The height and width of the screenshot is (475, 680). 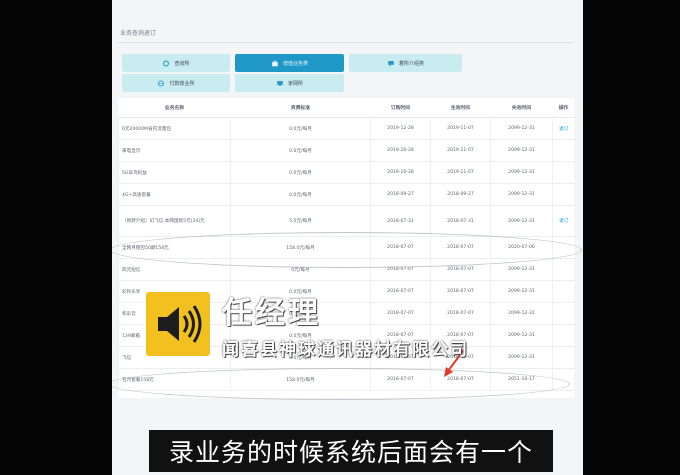 I want to click on col-header-name: 业务名称, so click(x=174, y=108).